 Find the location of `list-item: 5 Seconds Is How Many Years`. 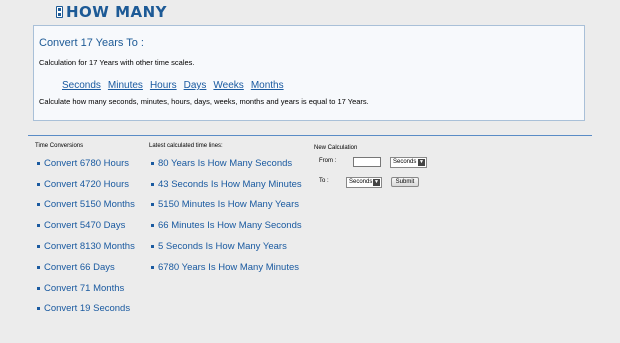

list-item: 5 Seconds Is How Many Years is located at coordinates (226, 246).